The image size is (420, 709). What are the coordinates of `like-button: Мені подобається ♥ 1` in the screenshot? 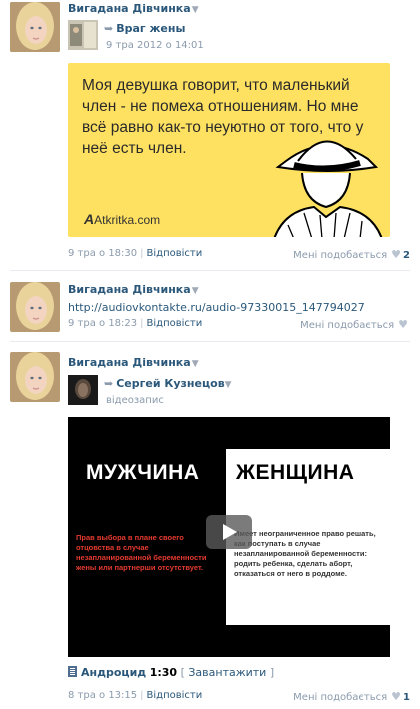 It's located at (351, 696).